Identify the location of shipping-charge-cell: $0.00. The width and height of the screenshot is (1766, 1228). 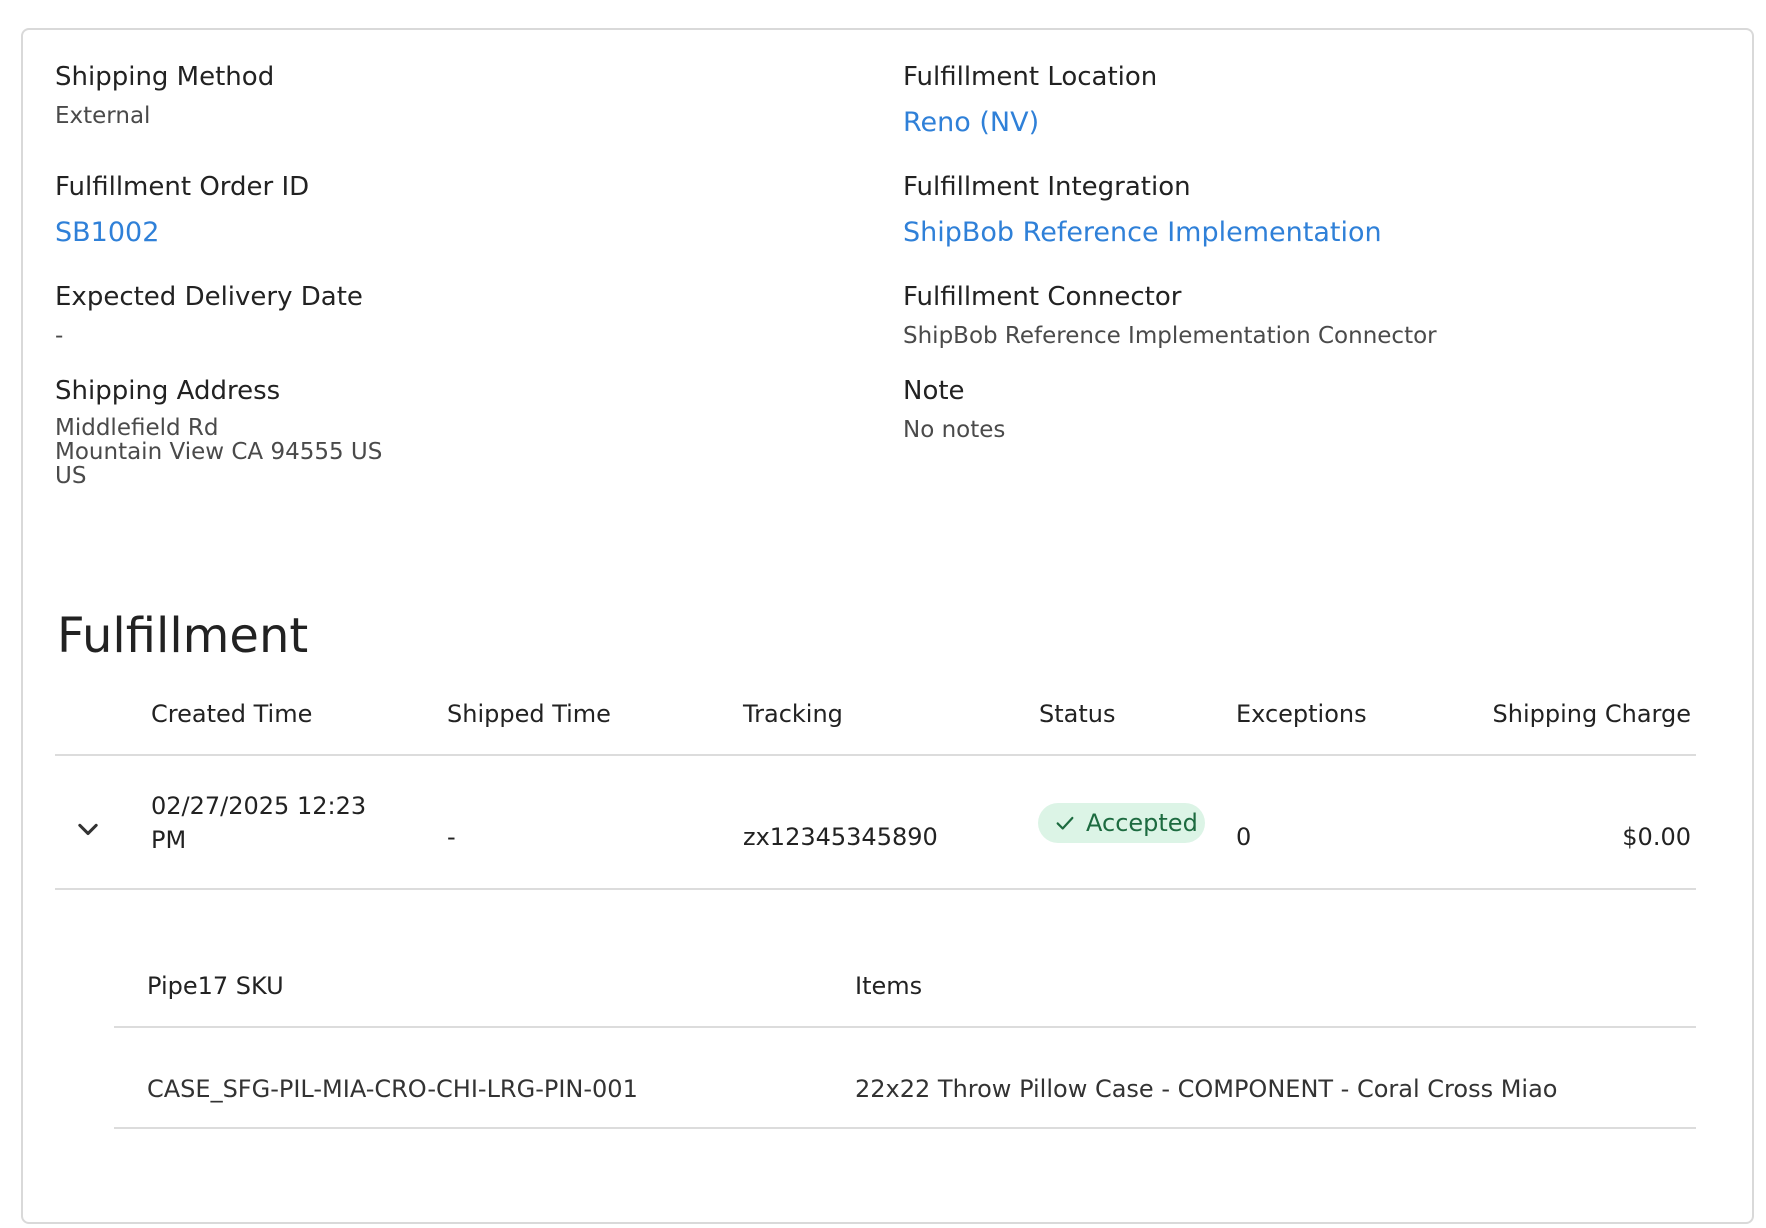
(1656, 837).